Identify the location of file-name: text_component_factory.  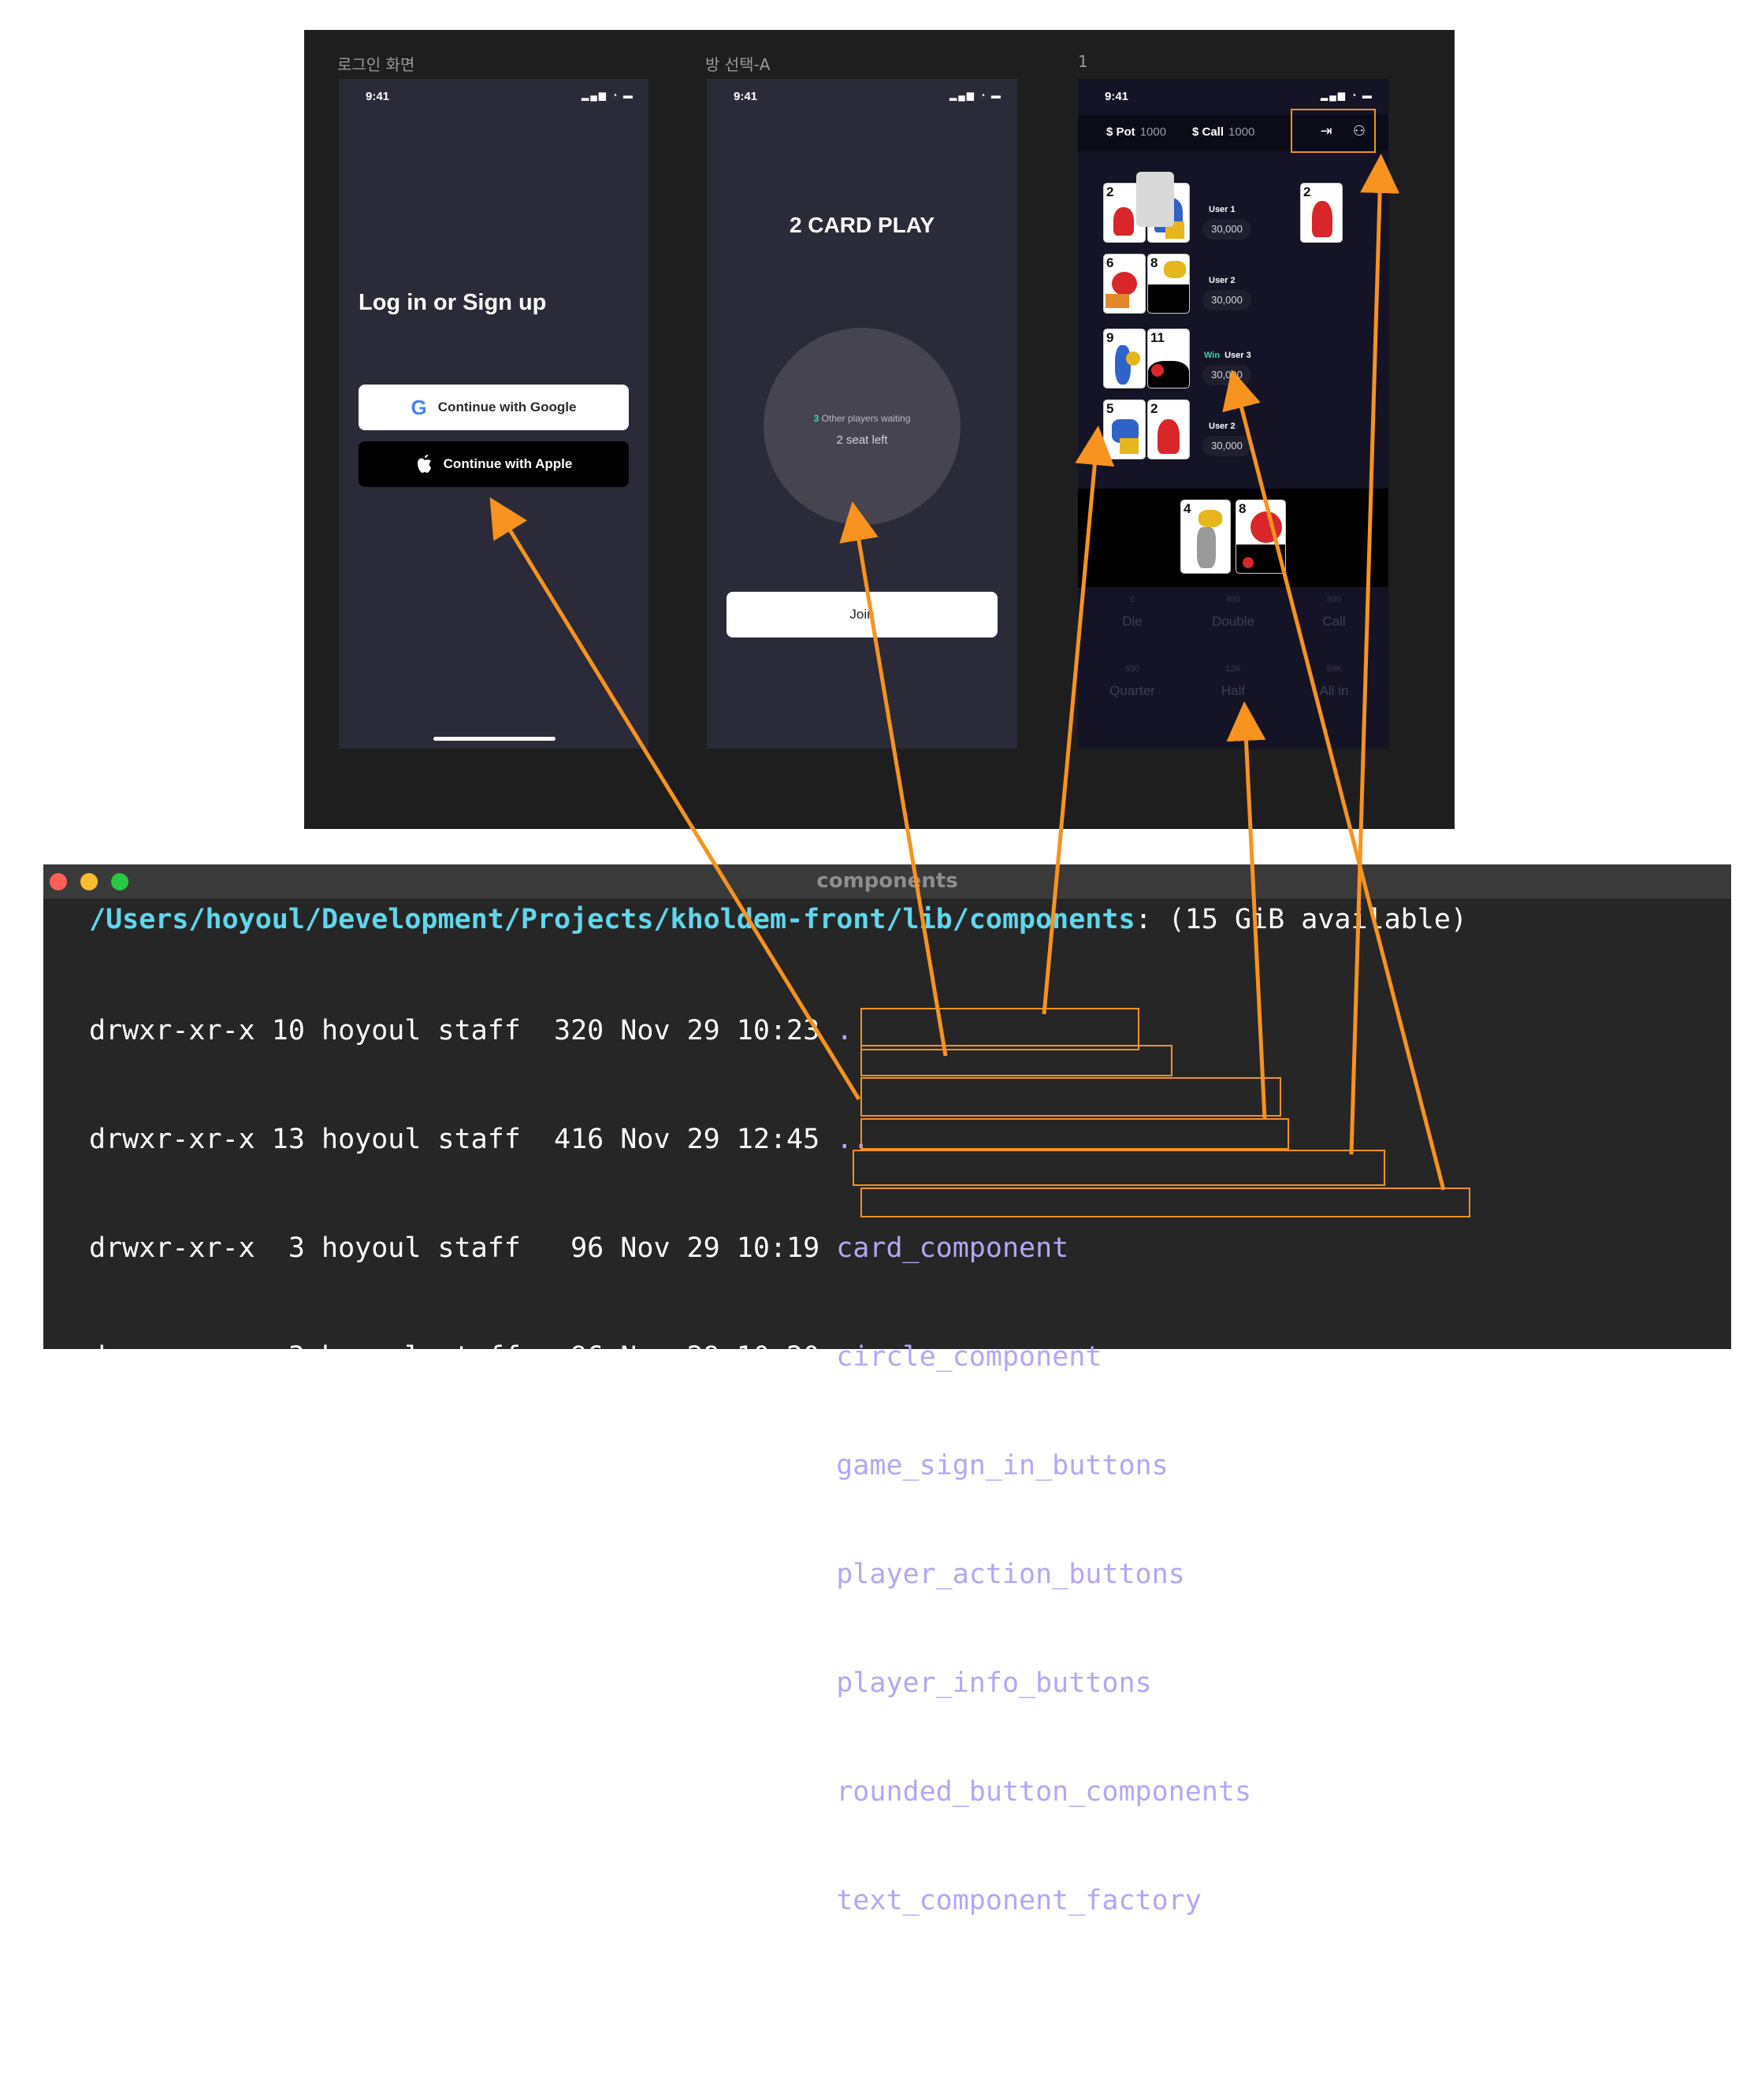
(1019, 1900).